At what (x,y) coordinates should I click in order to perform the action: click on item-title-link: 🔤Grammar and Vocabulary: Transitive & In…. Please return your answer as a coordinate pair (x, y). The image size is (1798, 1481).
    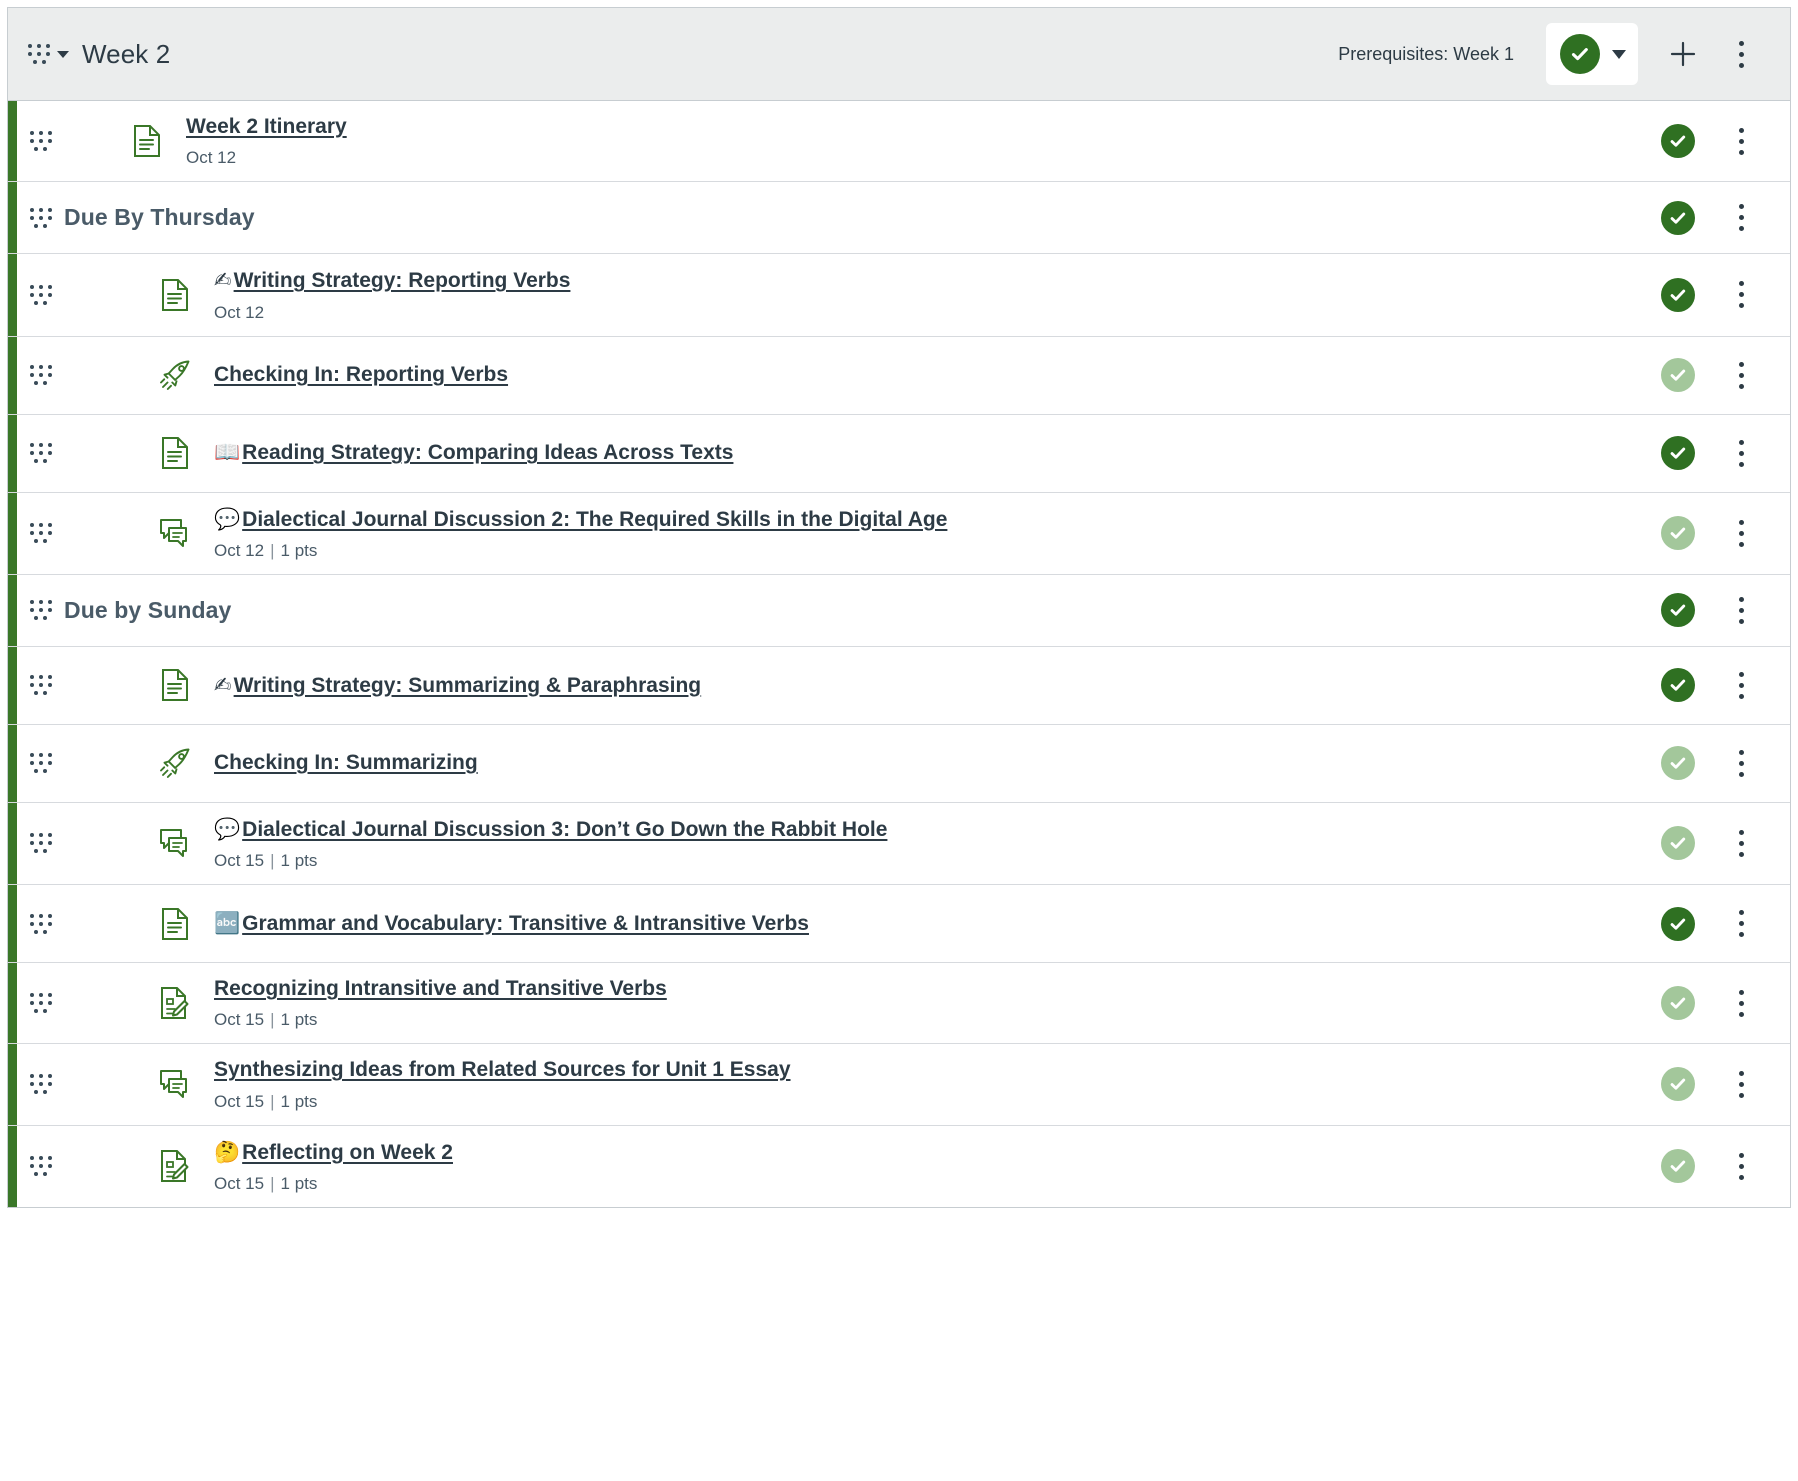
    Looking at the image, I should click on (511, 923).